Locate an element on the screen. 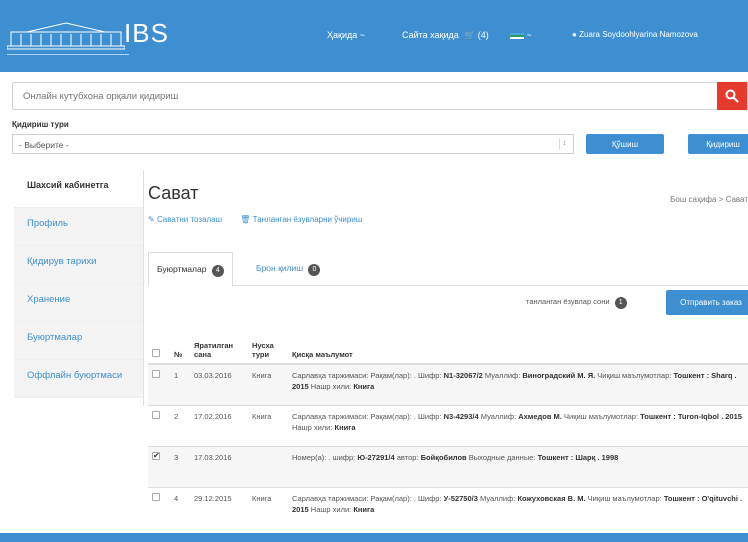 Image resolution: width=748 pixels, height=542 pixels. cart-icon: 🛒 is located at coordinates (470, 35).